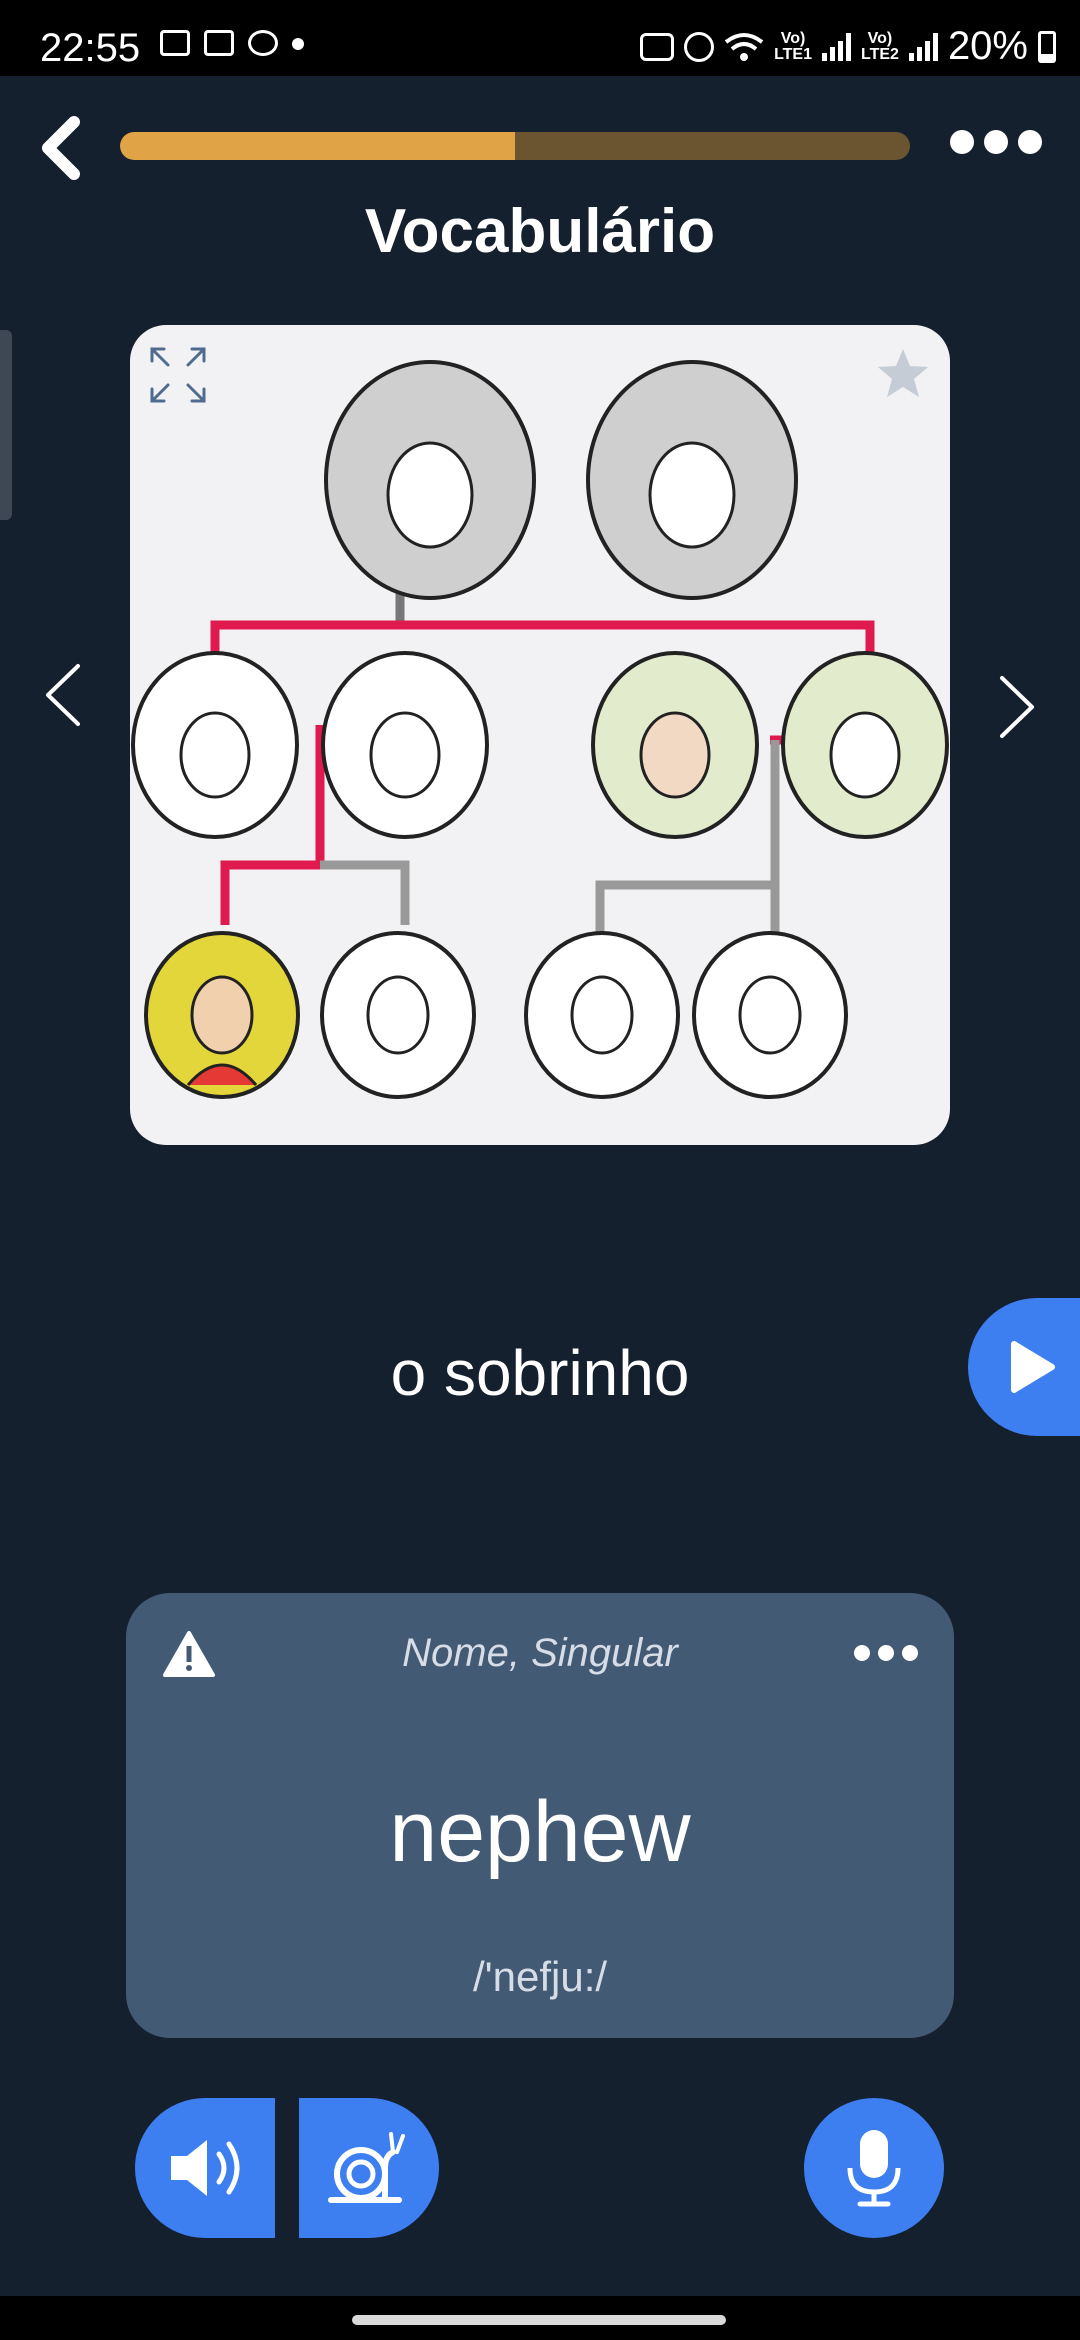 The width and height of the screenshot is (1080, 2340). I want to click on phonetic-transcription: /'nefju:/, so click(540, 1976).